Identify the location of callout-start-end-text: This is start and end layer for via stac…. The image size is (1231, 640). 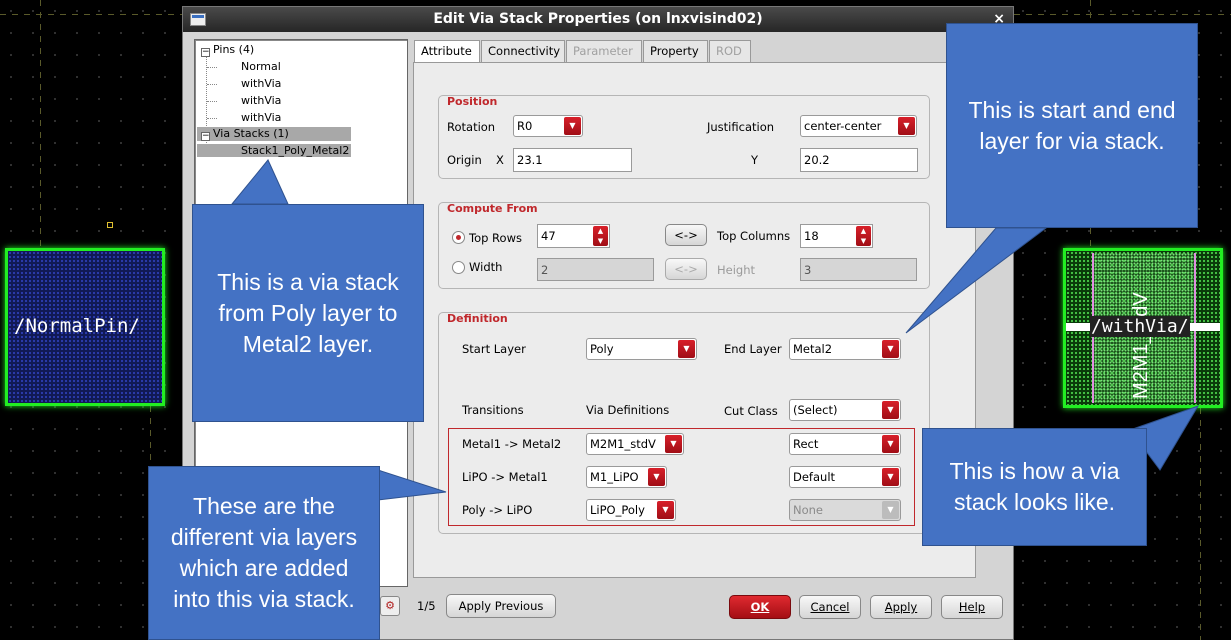
(1072, 125).